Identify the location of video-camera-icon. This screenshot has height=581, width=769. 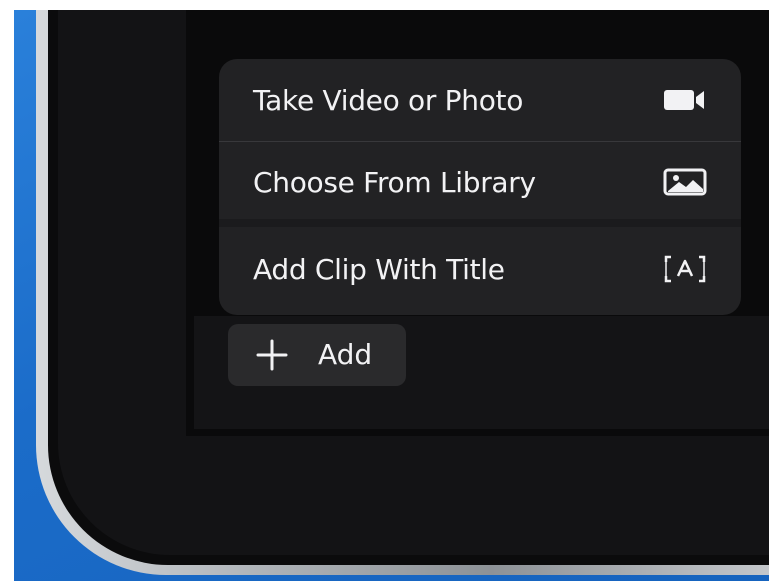
(685, 100).